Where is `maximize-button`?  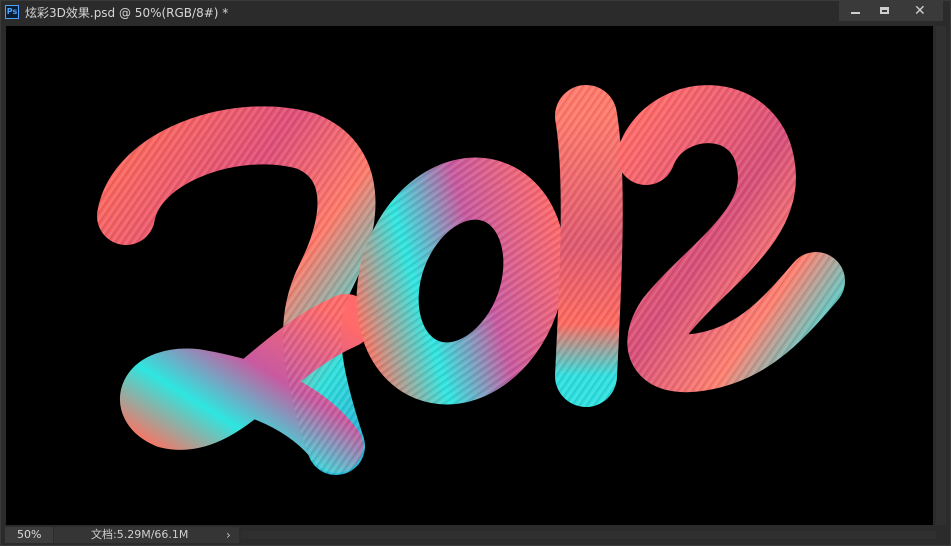 maximize-button is located at coordinates (885, 11).